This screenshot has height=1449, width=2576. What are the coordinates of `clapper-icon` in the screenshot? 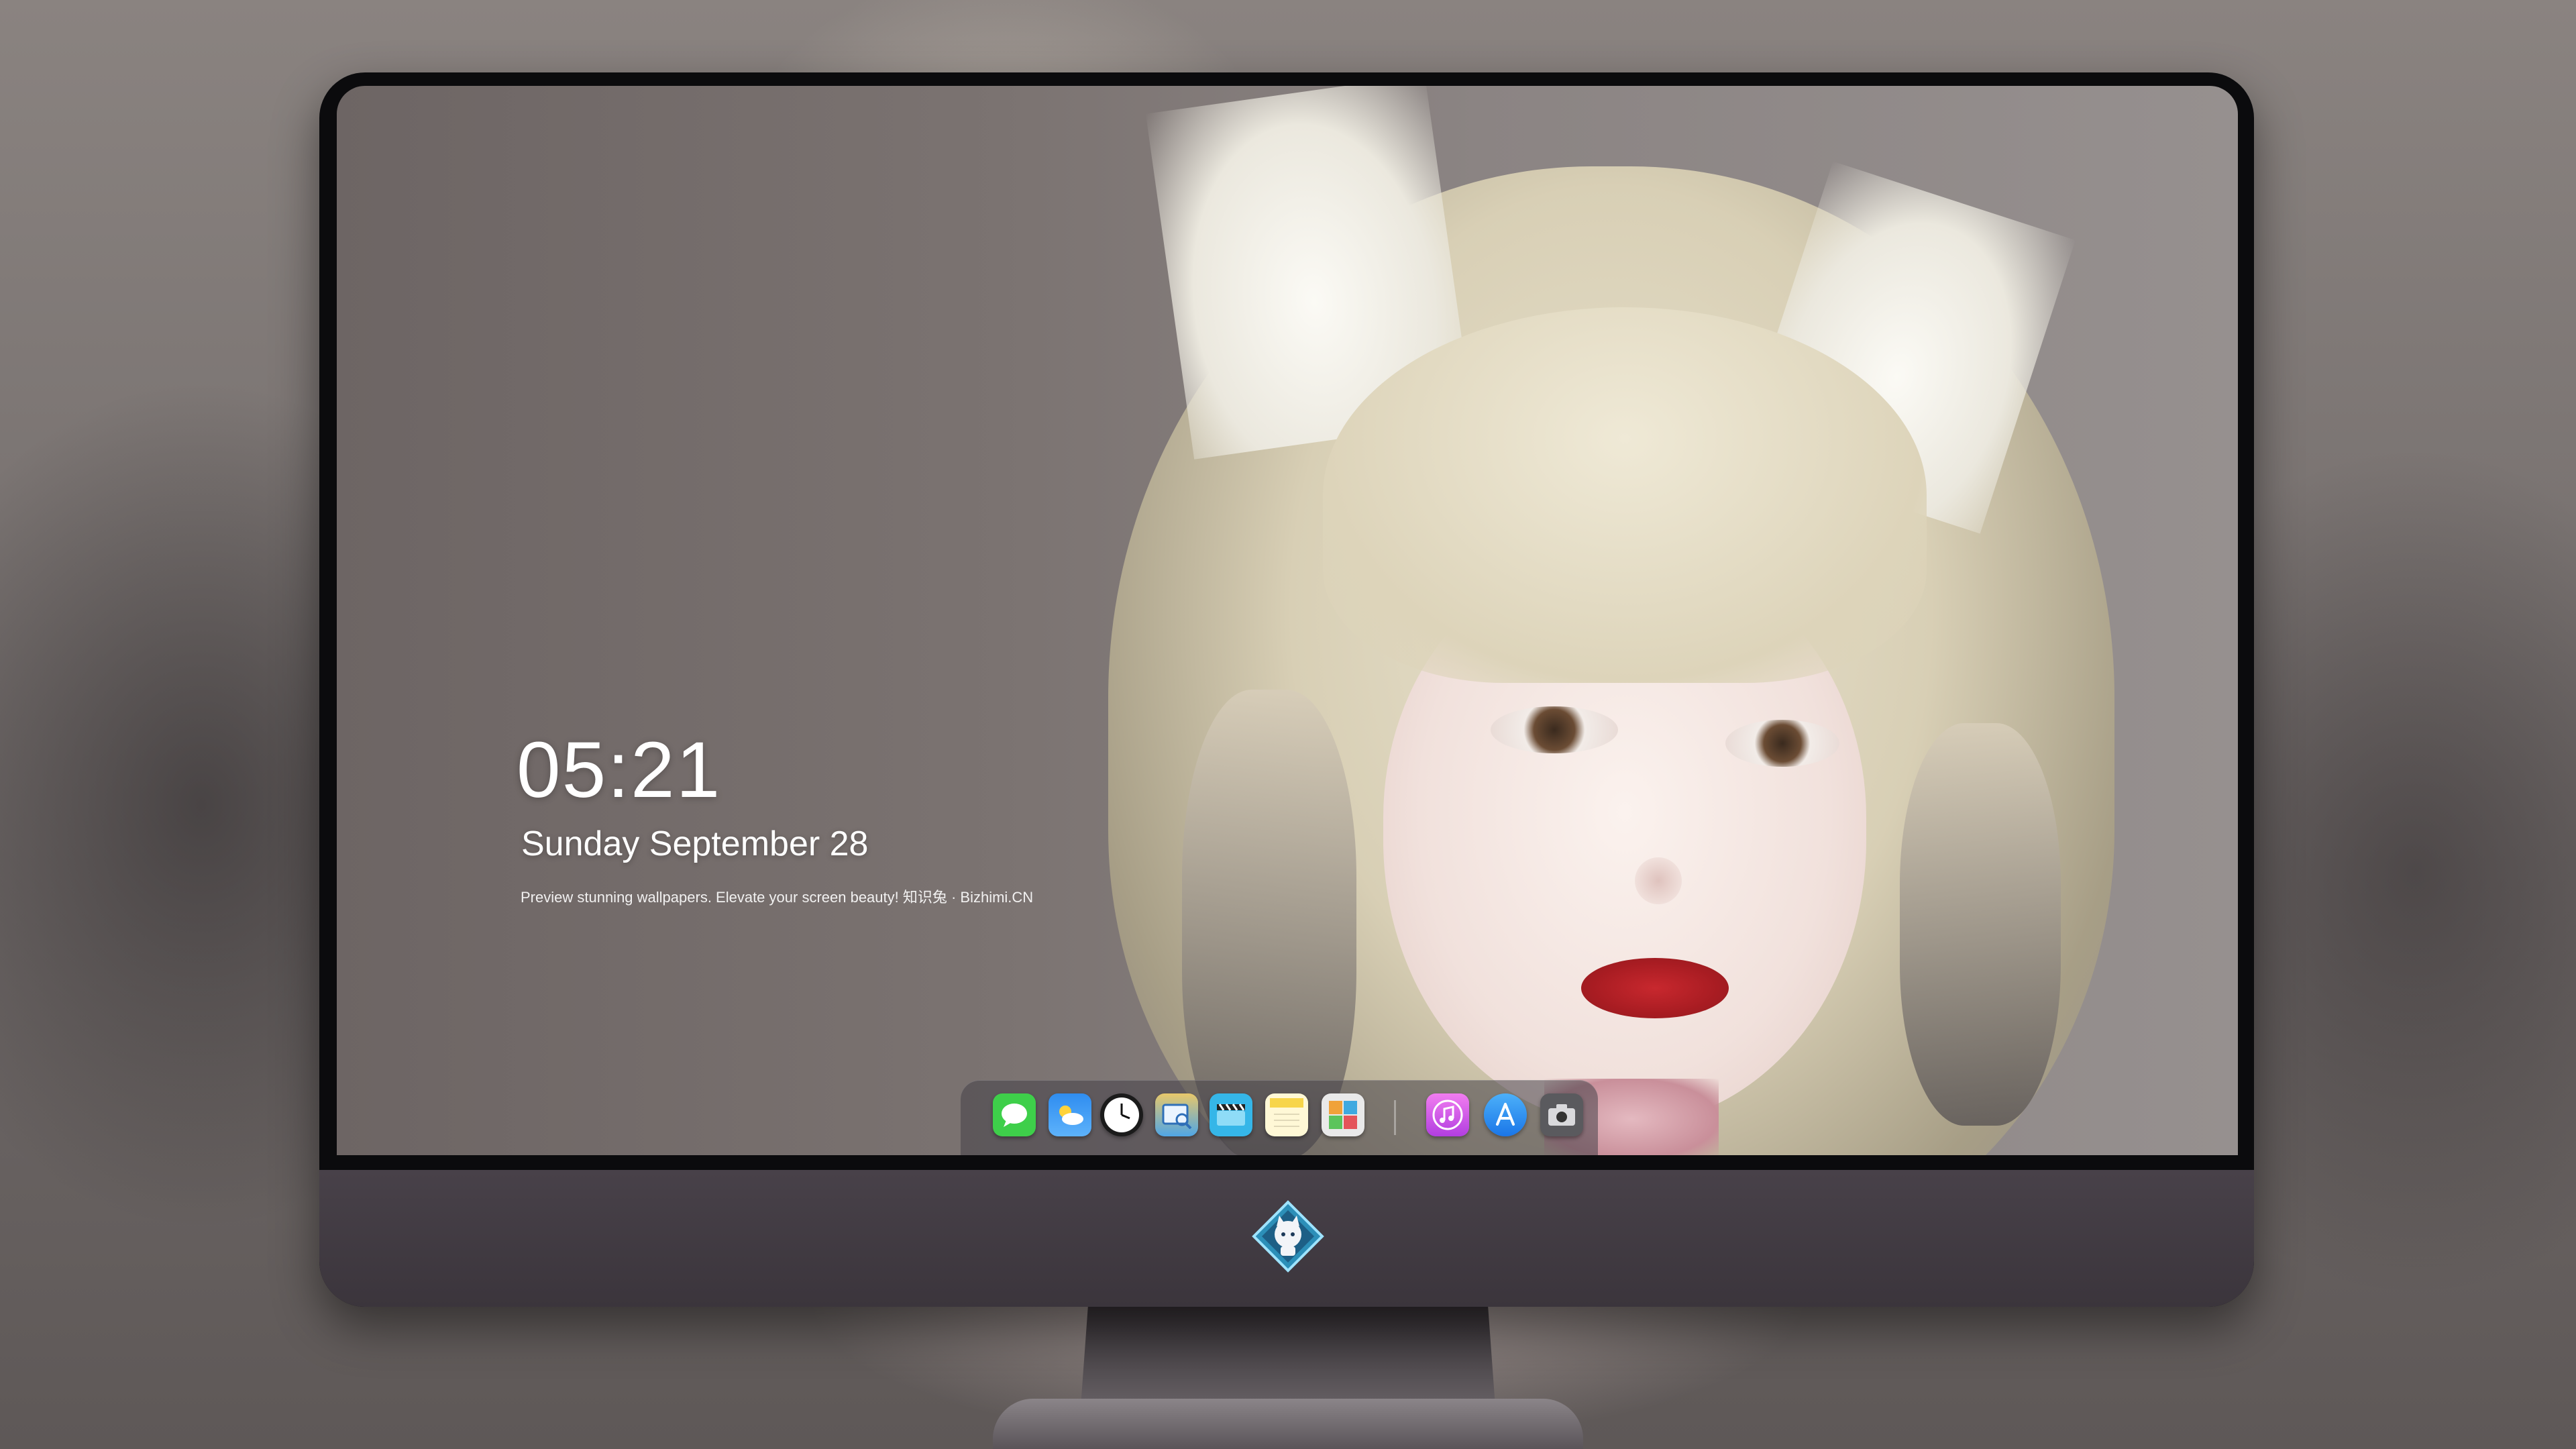 It's located at (1231, 1114).